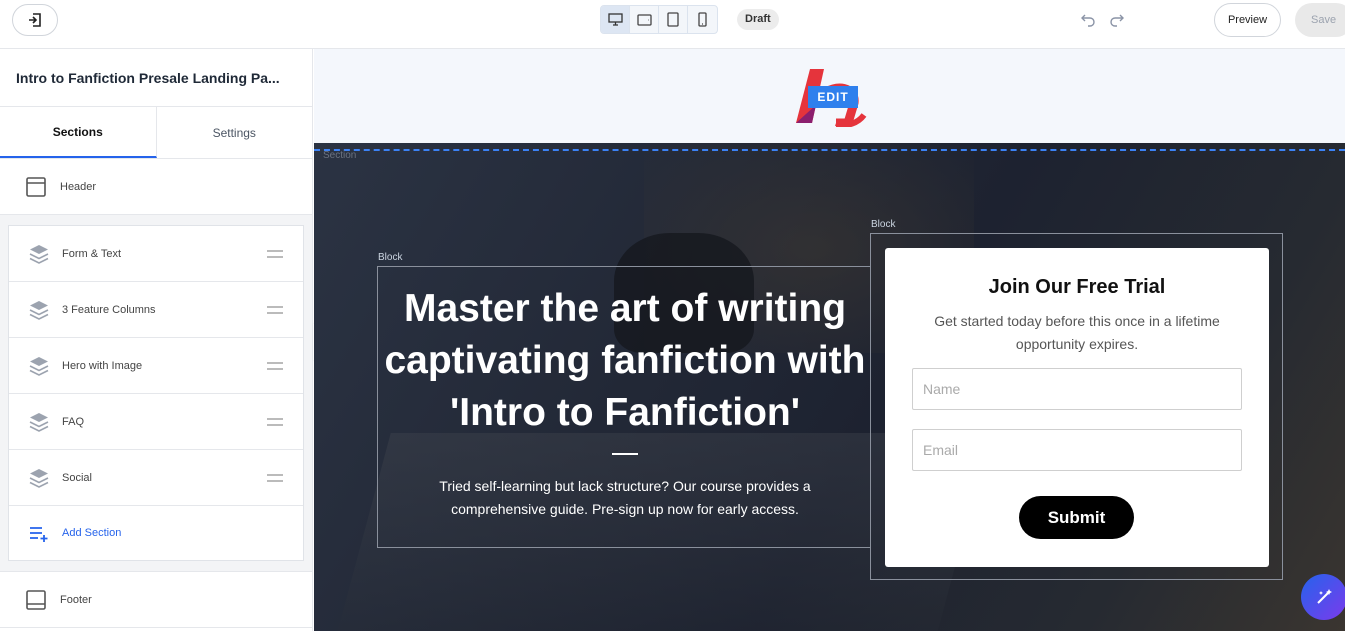 The image size is (1345, 631). I want to click on name-field: Name, so click(1077, 389).